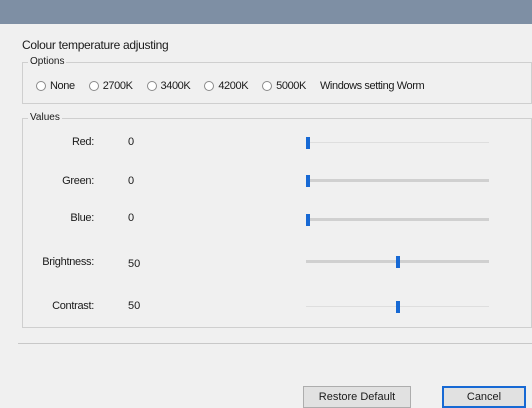 Image resolution: width=532 pixels, height=408 pixels. I want to click on blue-slider, so click(397, 220).